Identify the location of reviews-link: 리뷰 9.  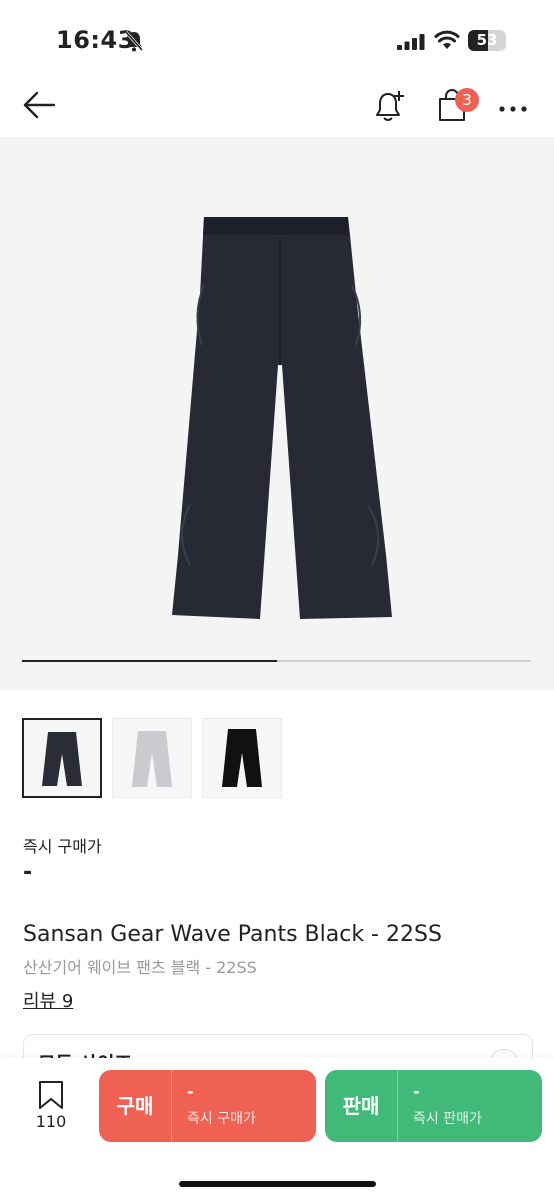
(48, 1000).